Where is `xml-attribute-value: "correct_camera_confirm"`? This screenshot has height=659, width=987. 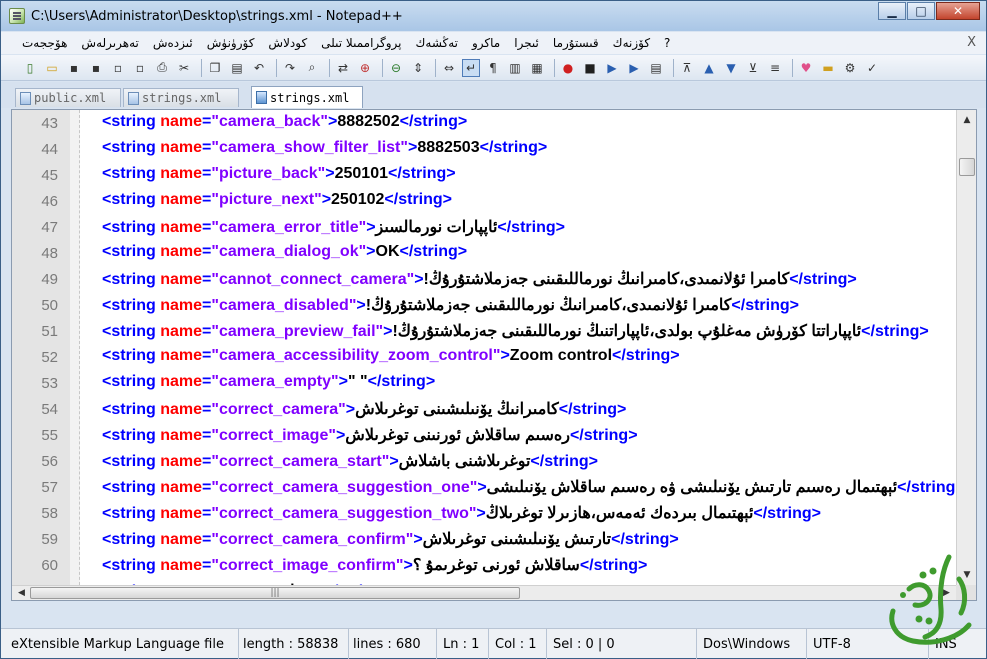
xml-attribute-value: "correct_camera_confirm" is located at coordinates (312, 539).